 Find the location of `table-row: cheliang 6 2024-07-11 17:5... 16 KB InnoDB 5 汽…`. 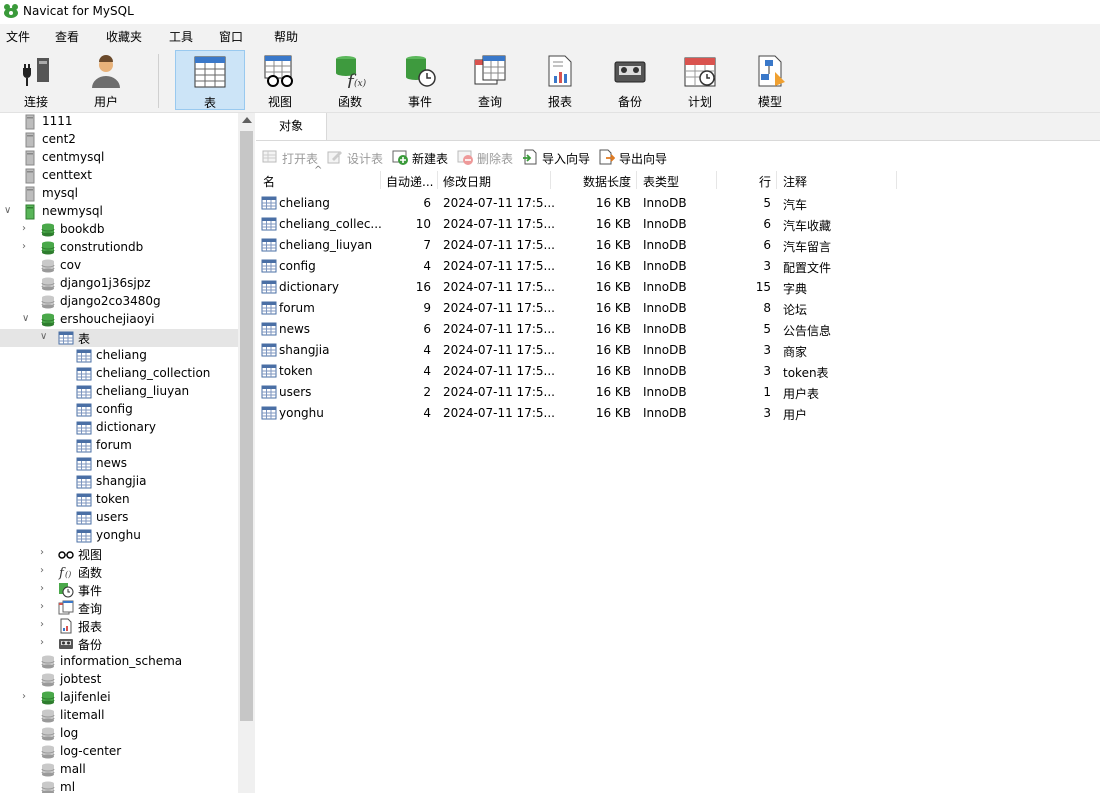

table-row: cheliang 6 2024-07-11 17:5... 16 KB InnoDB 5 汽… is located at coordinates (678, 203).